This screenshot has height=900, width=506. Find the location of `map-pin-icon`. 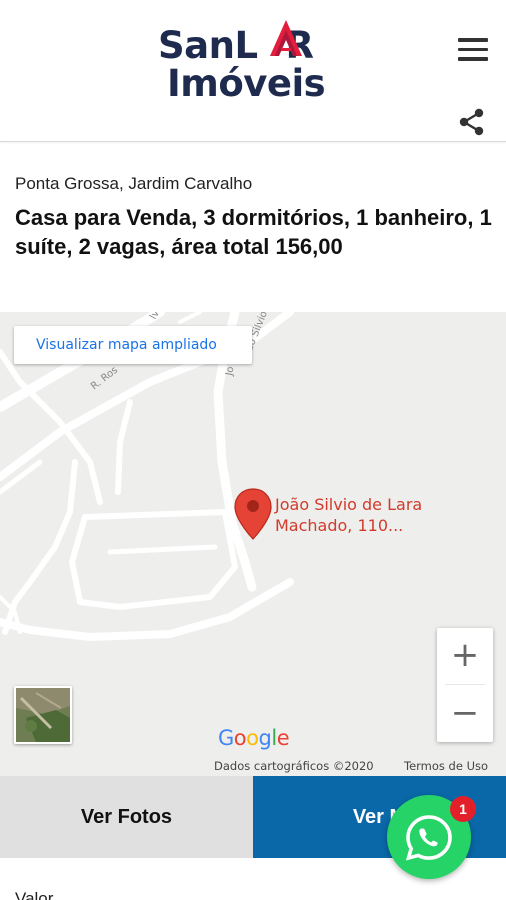

map-pin-icon is located at coordinates (253, 514).